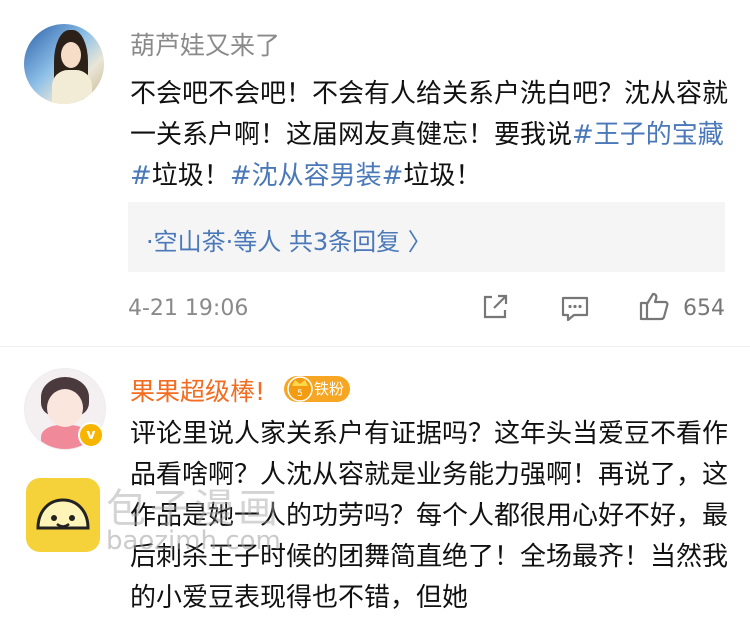 The image size is (750, 619). Describe the element at coordinates (317, 176) in the screenshot. I see `hashtag-link: #沈从容男装#` at that location.